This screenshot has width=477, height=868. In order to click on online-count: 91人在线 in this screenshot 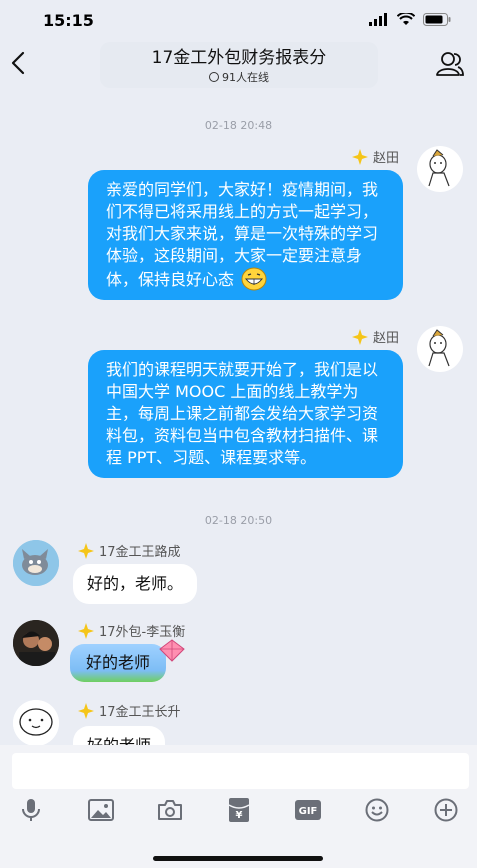, I will do `click(239, 77)`.